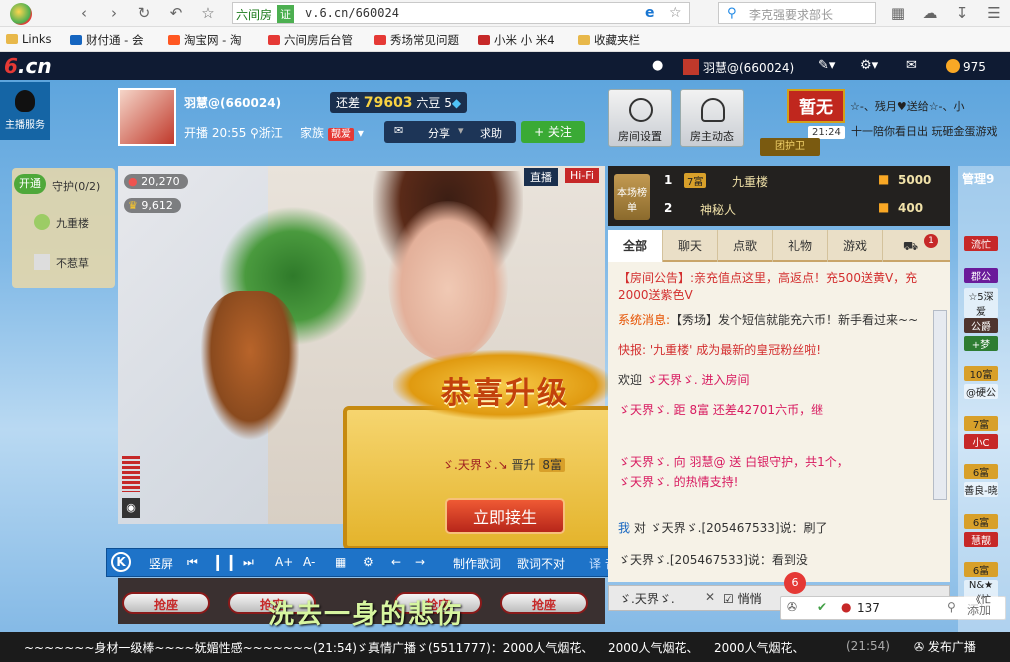 Image resolution: width=1010 pixels, height=662 pixels. Describe the element at coordinates (738, 67) in the screenshot. I see `top-user: 羽慧@(660024)` at that location.